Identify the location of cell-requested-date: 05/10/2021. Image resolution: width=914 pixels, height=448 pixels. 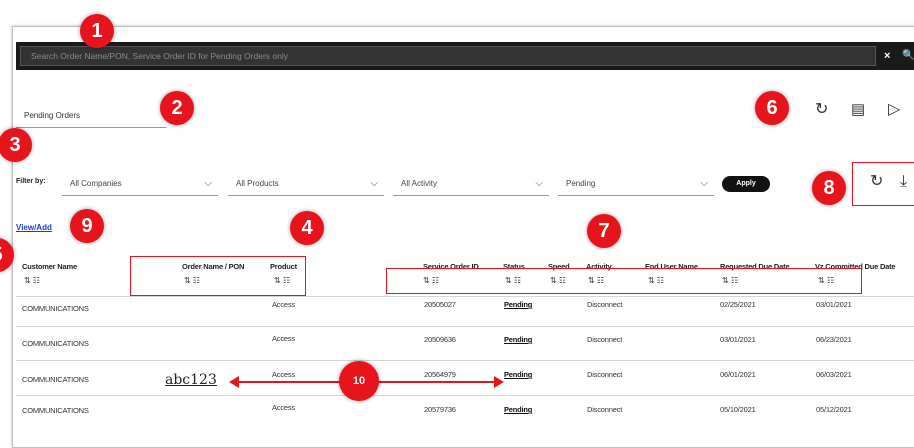
(738, 409).